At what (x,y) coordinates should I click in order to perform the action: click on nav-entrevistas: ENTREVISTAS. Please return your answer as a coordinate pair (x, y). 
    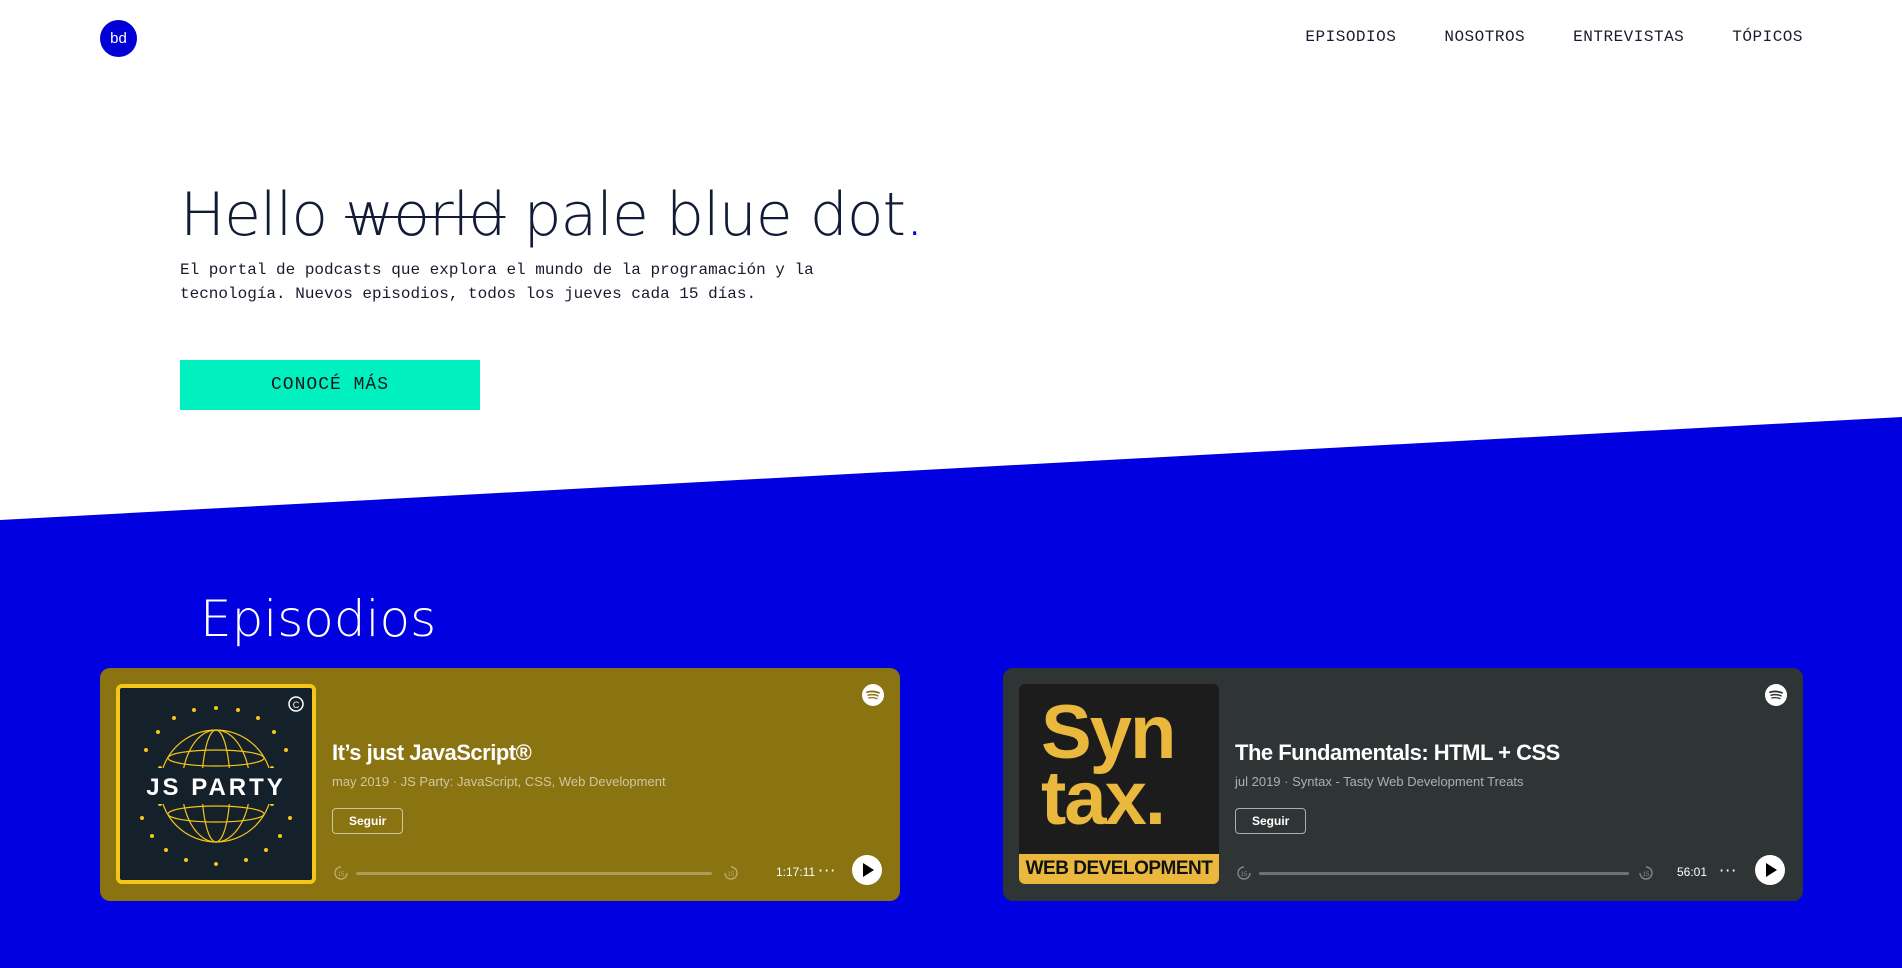
    Looking at the image, I should click on (1628, 37).